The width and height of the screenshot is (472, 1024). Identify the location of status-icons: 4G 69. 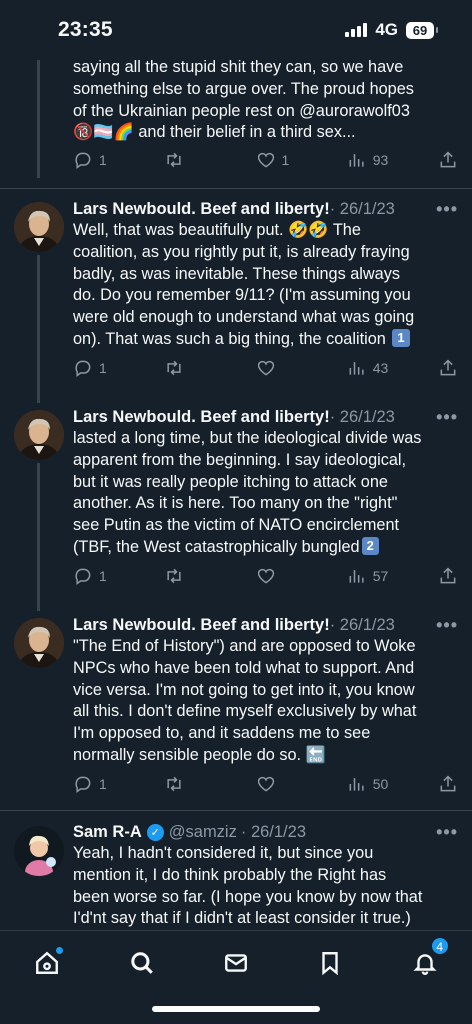
(391, 30).